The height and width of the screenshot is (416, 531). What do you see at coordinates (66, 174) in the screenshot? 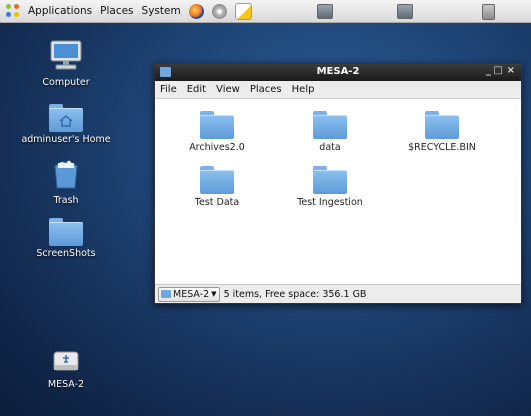
I see `trash-icon` at bounding box center [66, 174].